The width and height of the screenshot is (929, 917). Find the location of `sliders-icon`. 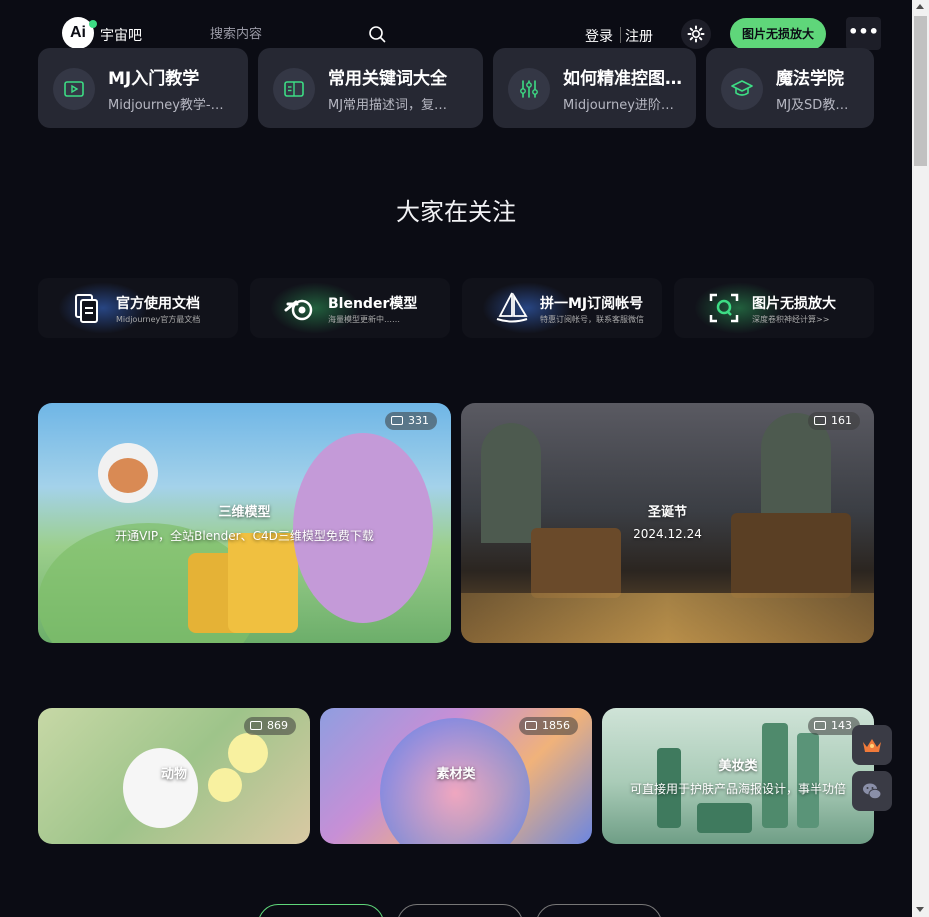

sliders-icon is located at coordinates (529, 89).